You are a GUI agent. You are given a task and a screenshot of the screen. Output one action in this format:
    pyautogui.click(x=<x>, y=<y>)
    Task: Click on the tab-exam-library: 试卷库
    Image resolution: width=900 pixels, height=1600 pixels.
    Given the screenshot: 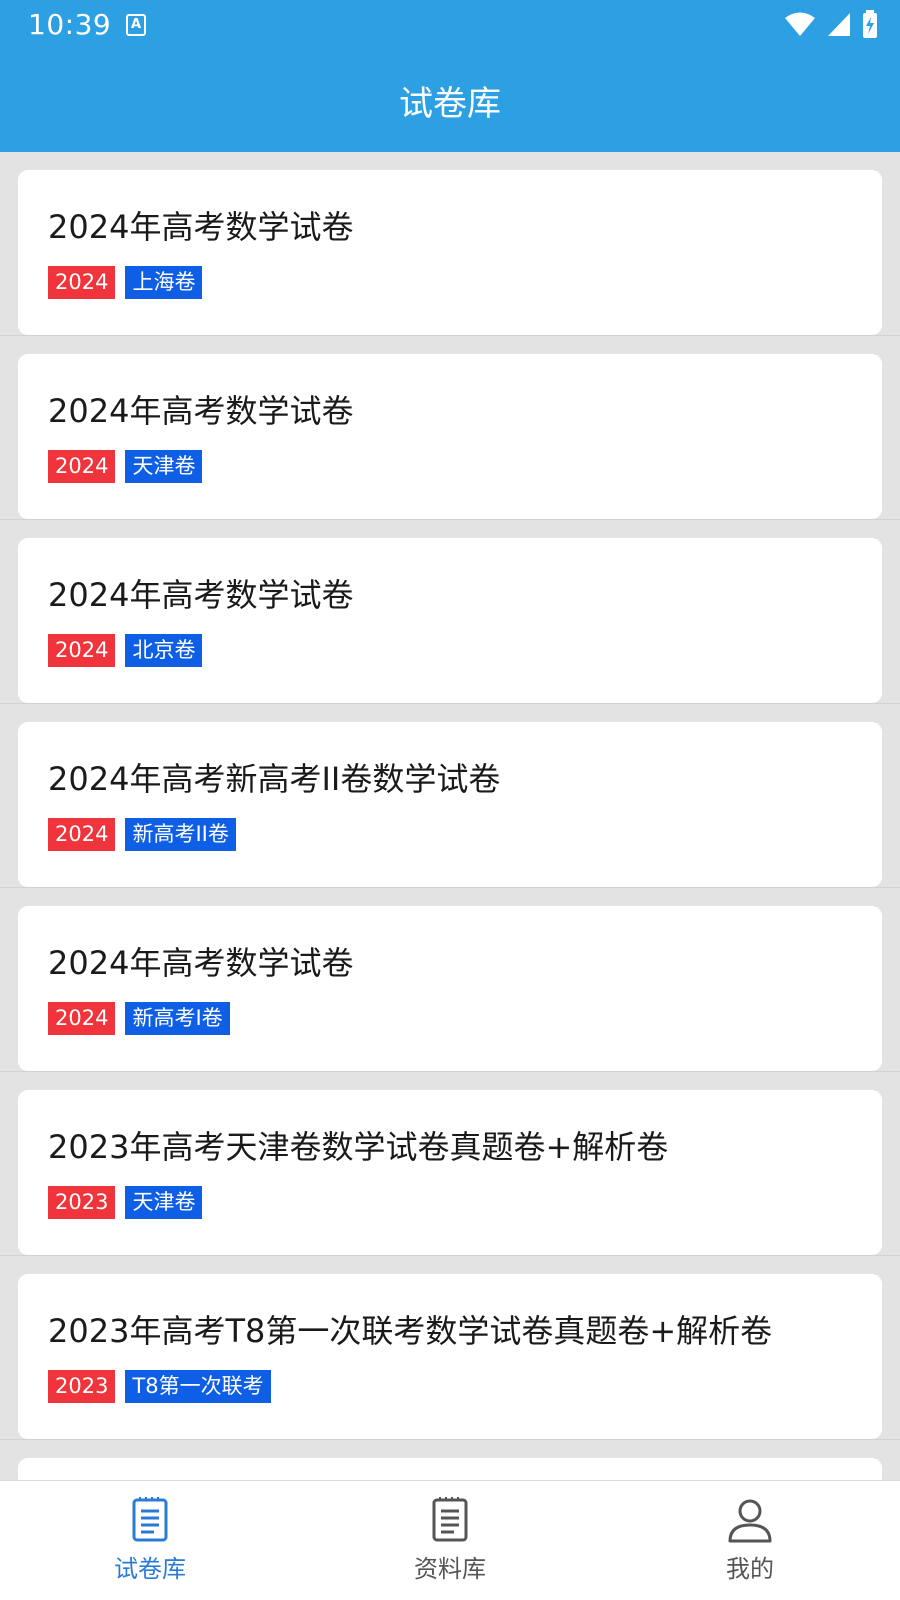 What is the action you would take?
    pyautogui.click(x=150, y=1540)
    